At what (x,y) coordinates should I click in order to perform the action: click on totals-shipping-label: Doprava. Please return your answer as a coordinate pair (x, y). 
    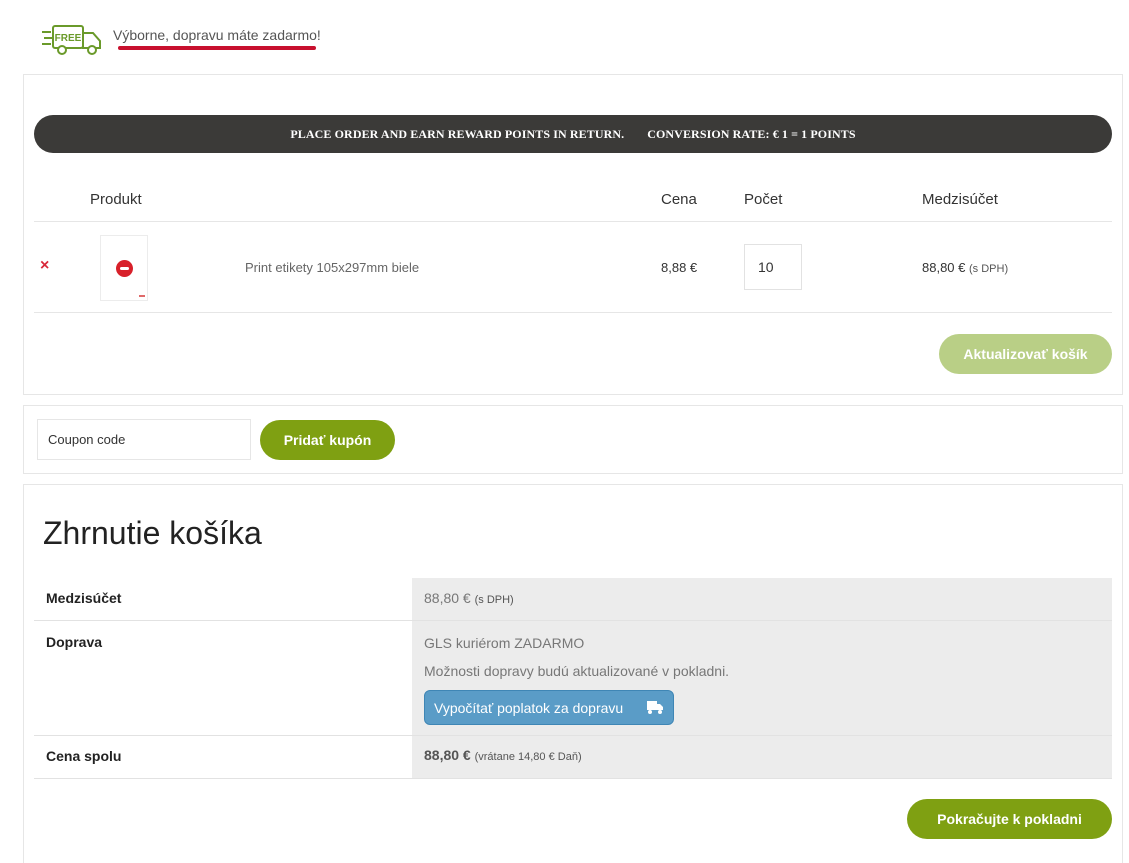
    Looking at the image, I should click on (74, 642).